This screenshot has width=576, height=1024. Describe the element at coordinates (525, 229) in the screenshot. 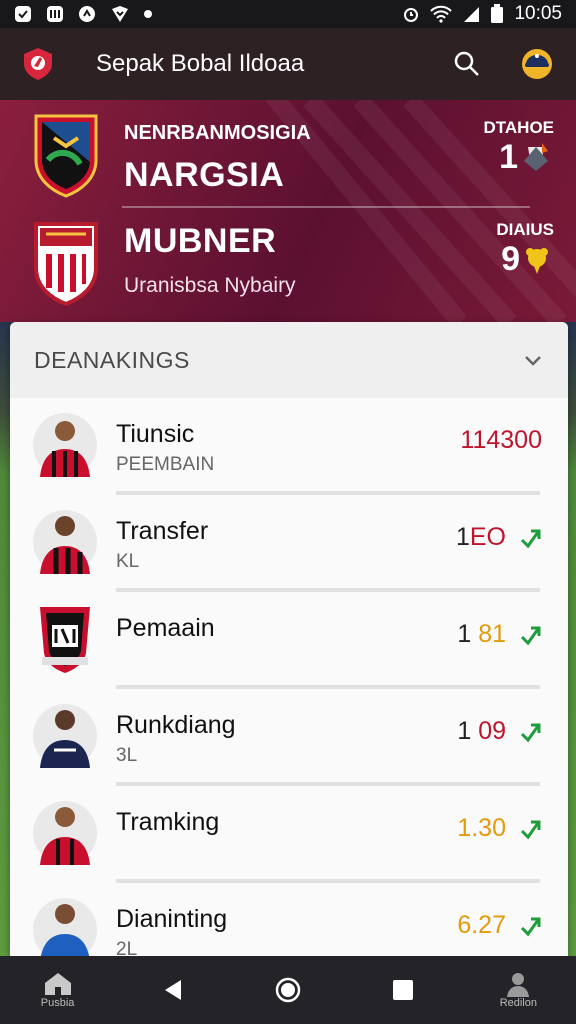

I see `away-stat-label: DIAIUS` at that location.